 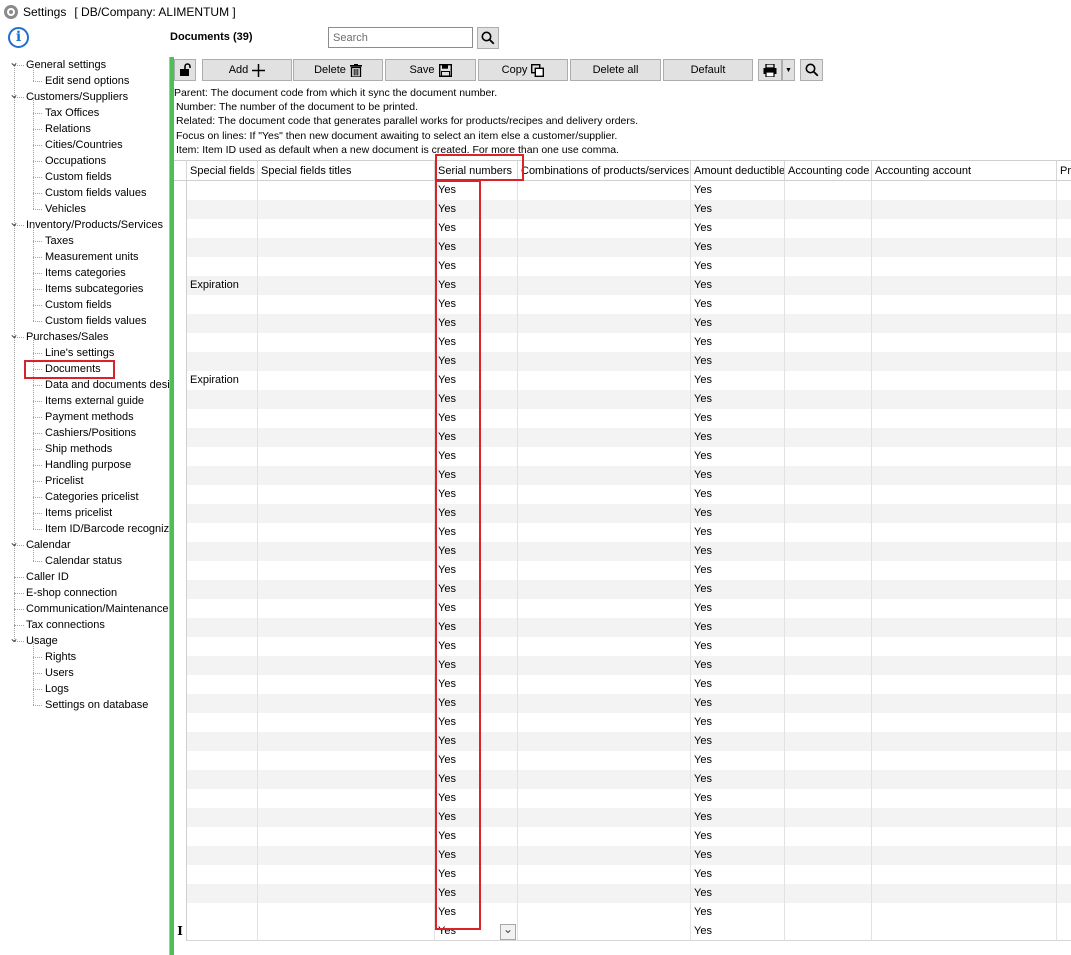 I want to click on delete-all-button: Delete all, so click(x=615, y=70).